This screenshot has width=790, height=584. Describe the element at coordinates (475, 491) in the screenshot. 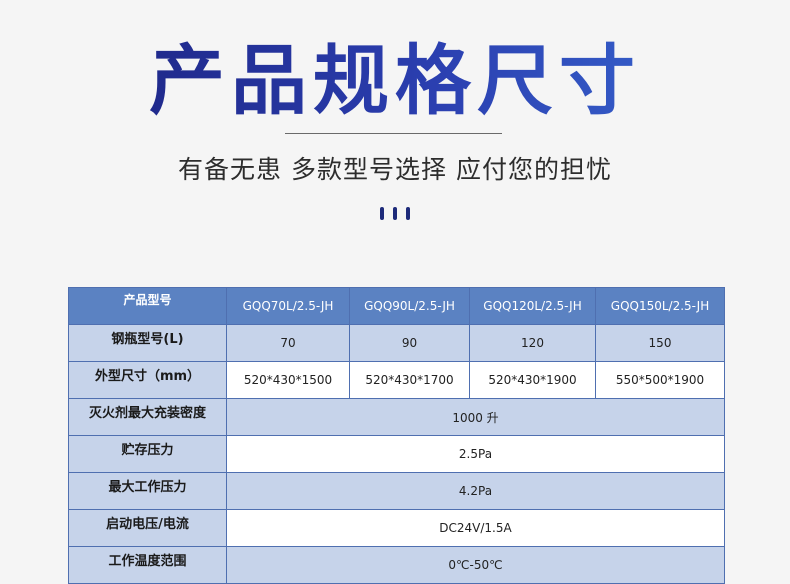

I see `working-value: 4.2Pa` at that location.